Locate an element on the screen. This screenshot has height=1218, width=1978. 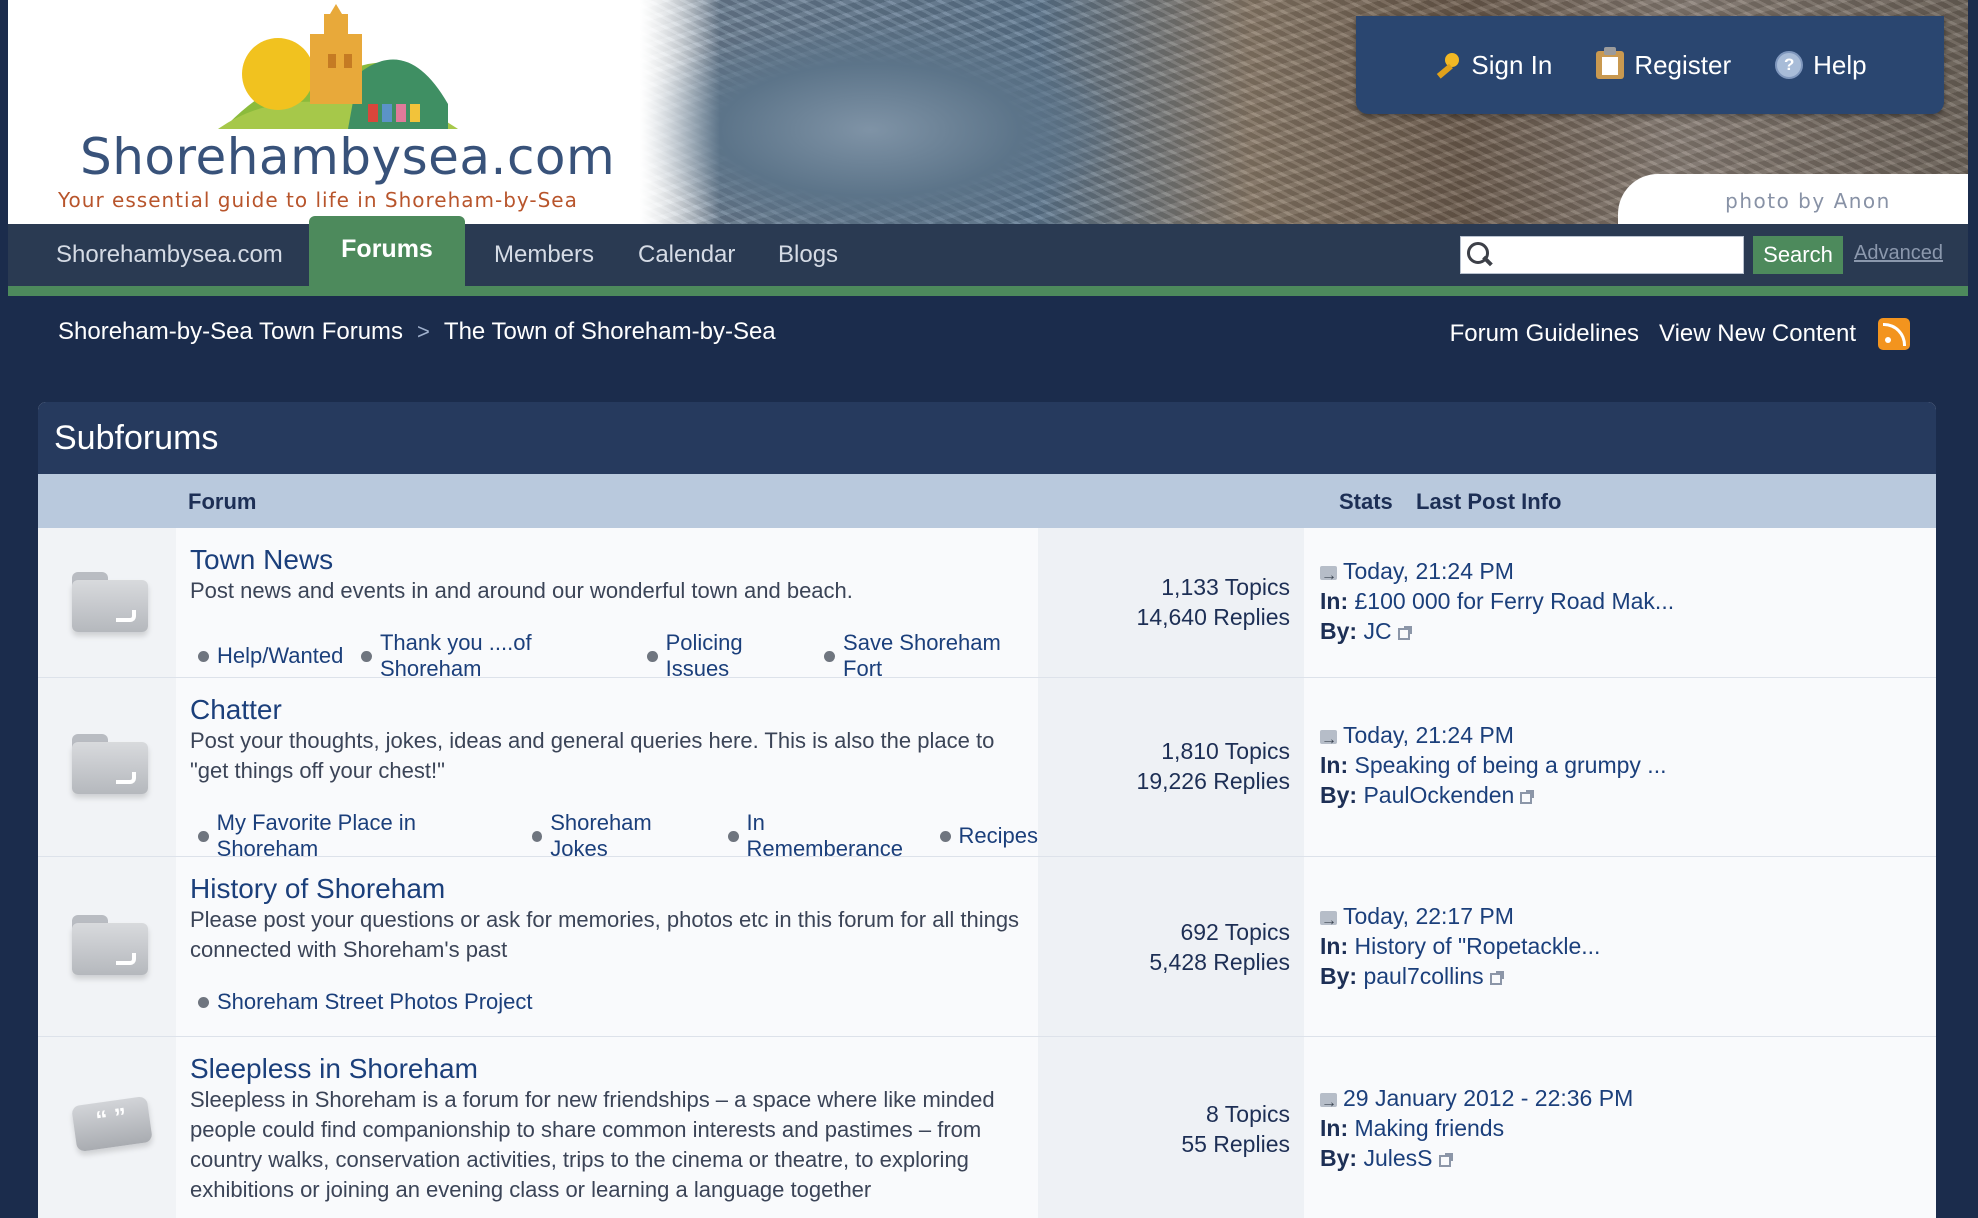
column-header-stats: Stats is located at coordinates (1366, 501).